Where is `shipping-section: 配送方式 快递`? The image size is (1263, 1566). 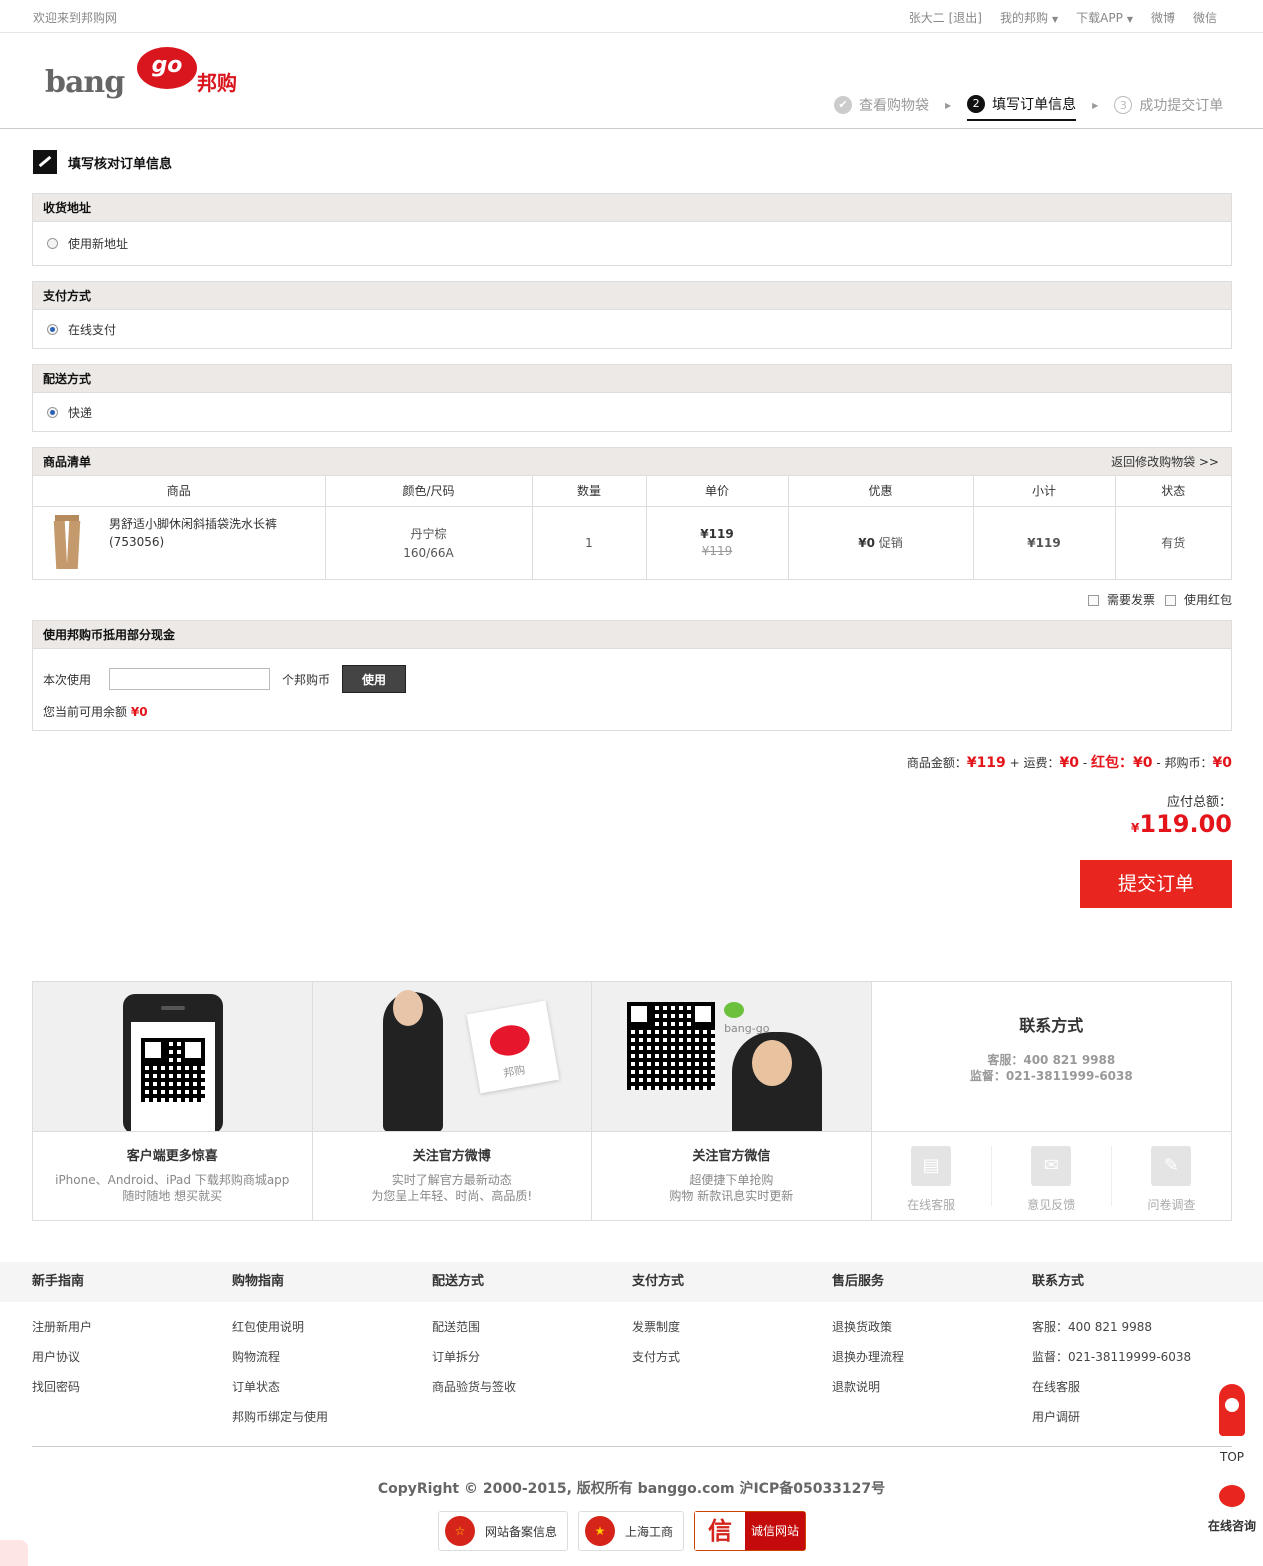
shipping-section: 配送方式 快递 is located at coordinates (632, 398).